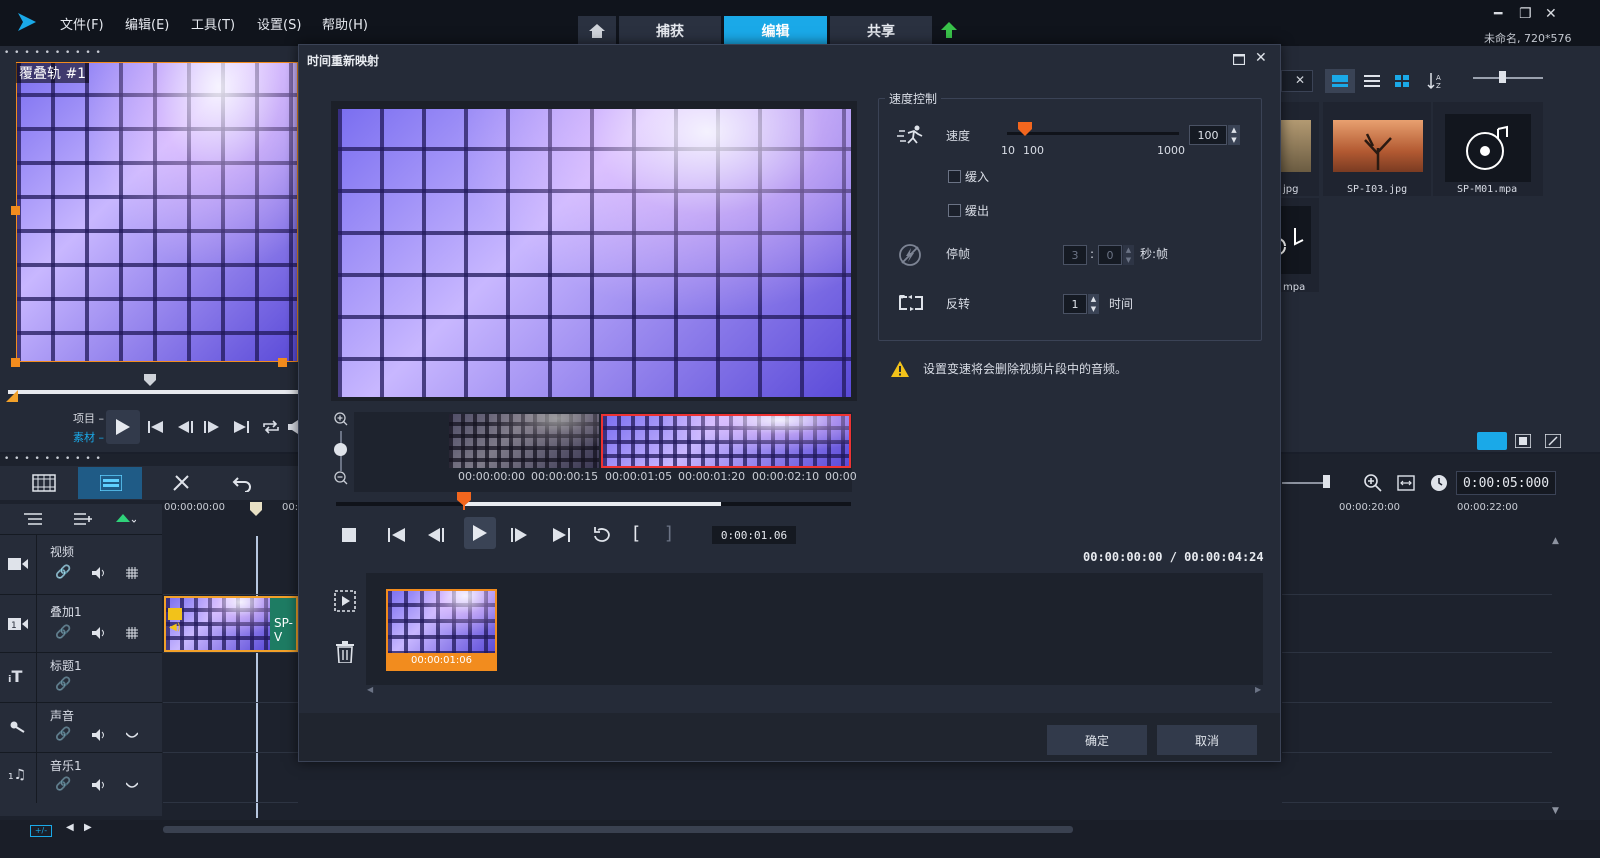 This screenshot has width=1600, height=858. I want to click on overlay-clip: SP-V, so click(231, 624).